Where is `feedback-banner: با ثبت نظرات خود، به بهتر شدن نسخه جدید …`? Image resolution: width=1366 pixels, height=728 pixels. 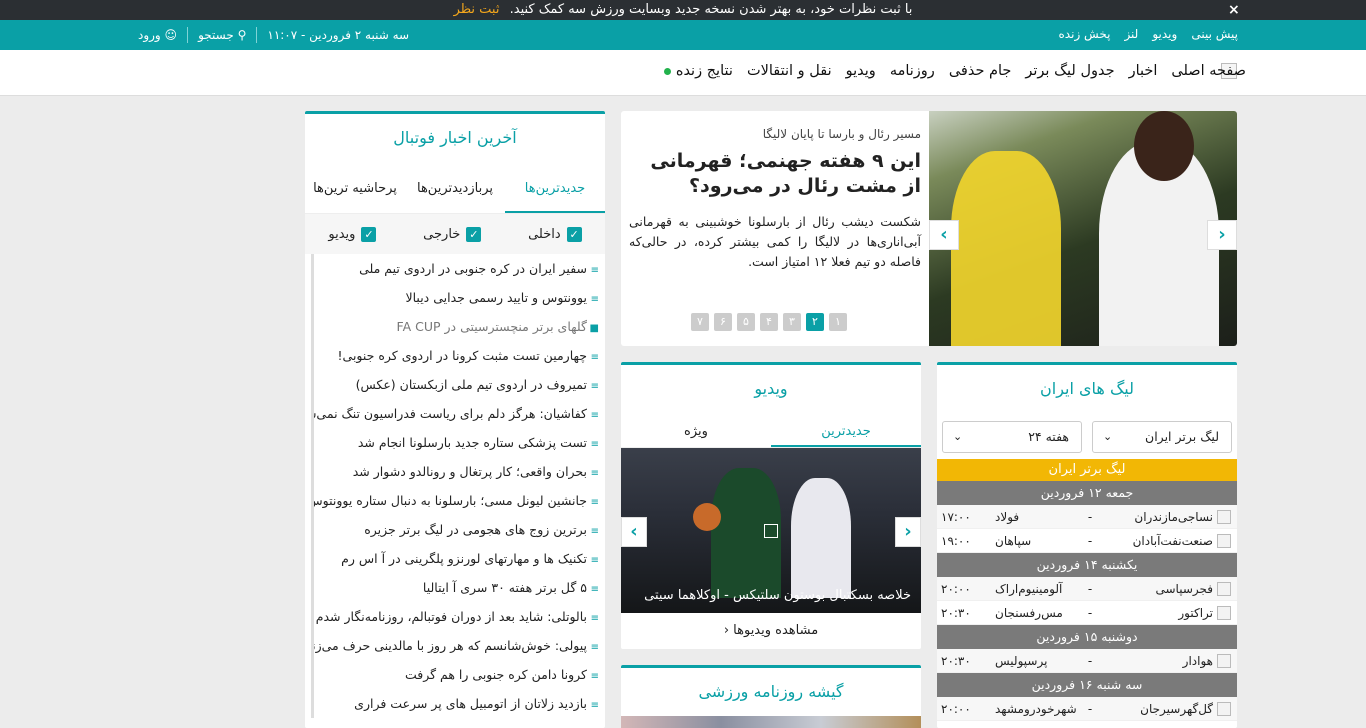
feedback-banner: با ثبت نظرات خود، به بهتر شدن نسخه جدید … is located at coordinates (683, 10).